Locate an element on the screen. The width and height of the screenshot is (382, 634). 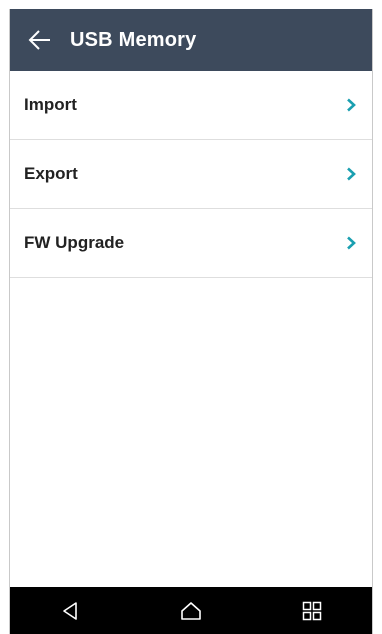
menu-item-fw-upgrade: FW Upgrade is located at coordinates (191, 243).